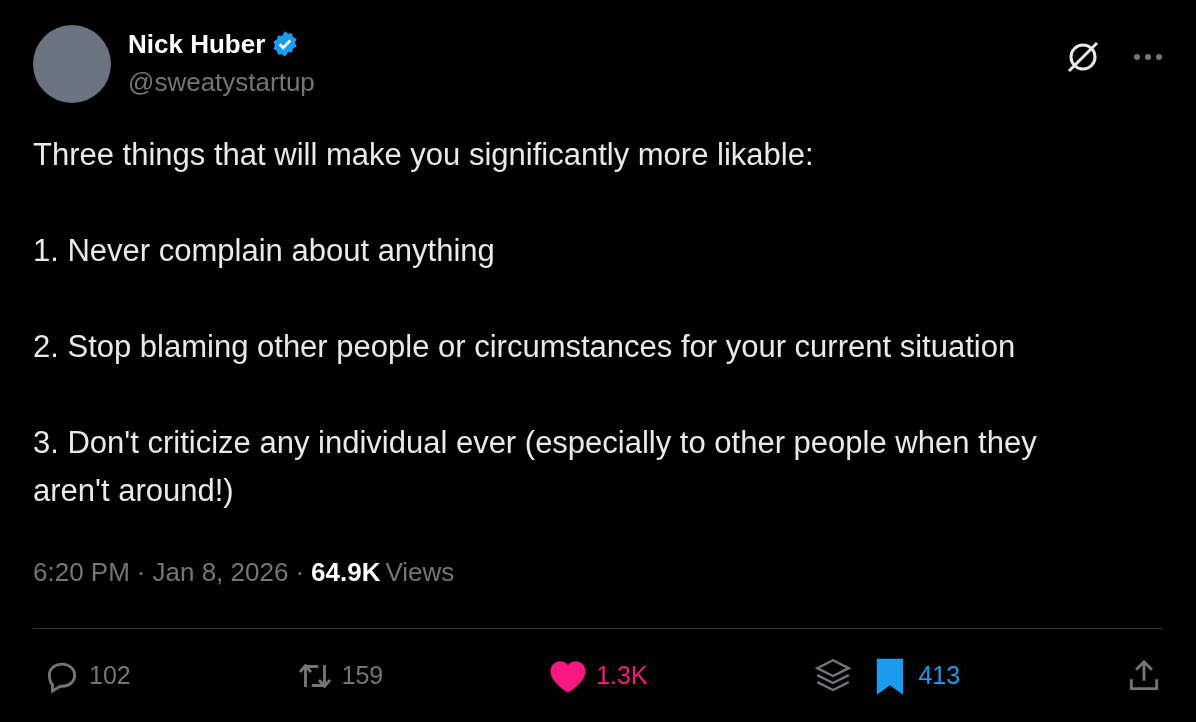  I want to click on author-name: Nick Huber, so click(197, 44).